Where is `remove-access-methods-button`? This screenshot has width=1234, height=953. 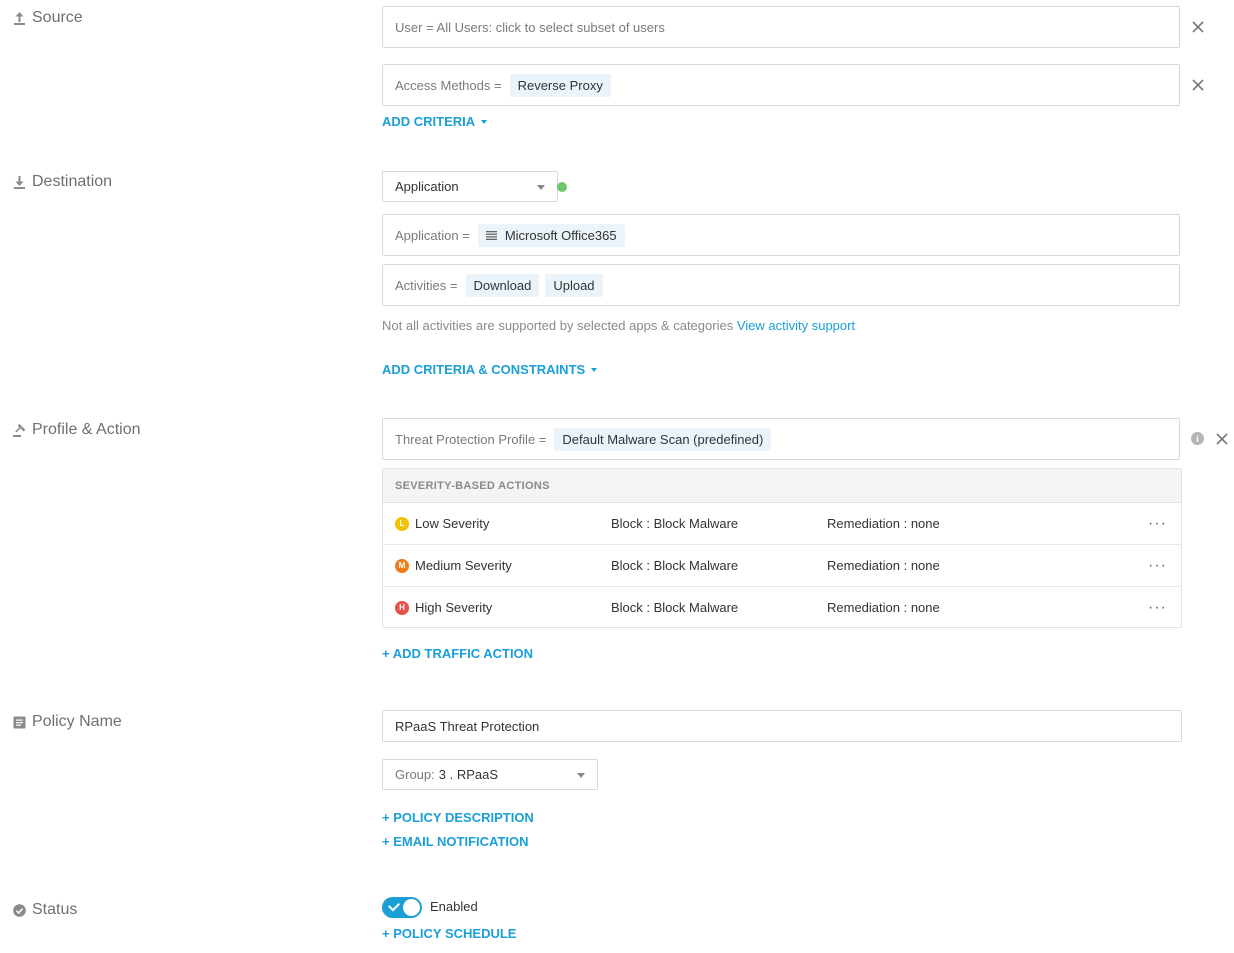
remove-access-methods-button is located at coordinates (1198, 85).